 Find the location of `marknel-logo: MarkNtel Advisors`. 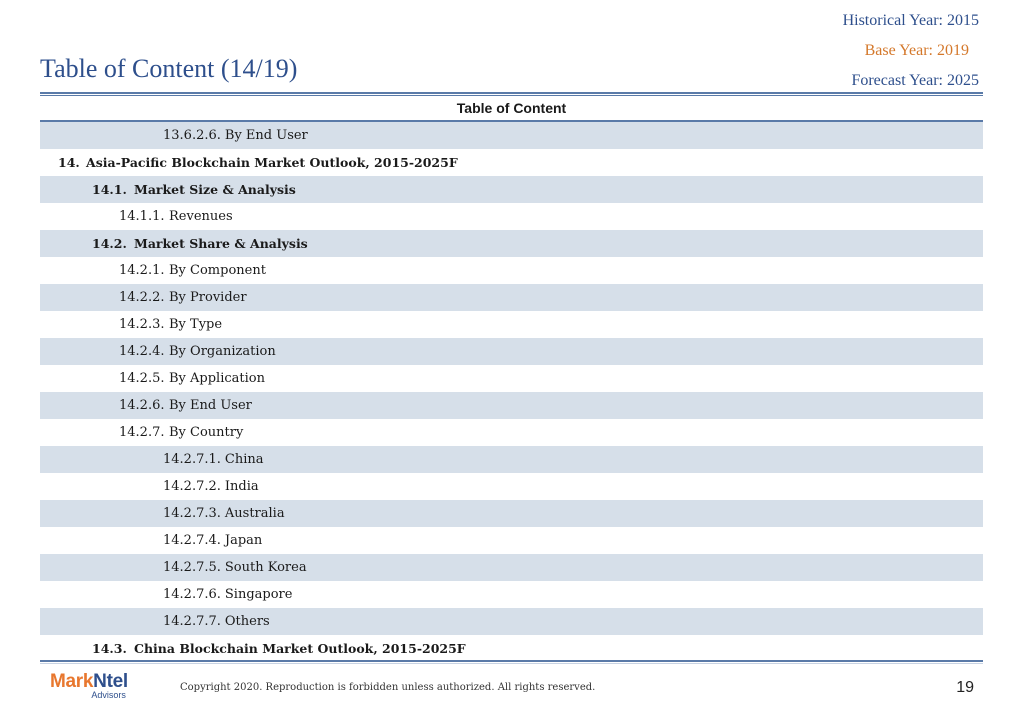

marknel-logo: MarkNtel Advisors is located at coordinates (89, 686).